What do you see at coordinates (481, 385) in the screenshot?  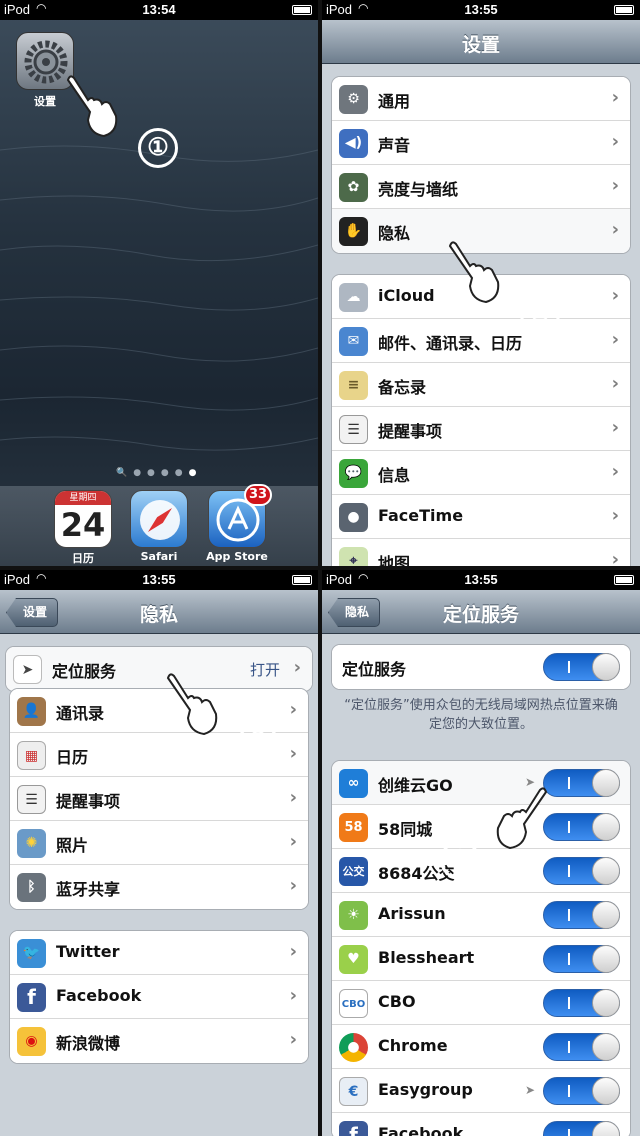 I see `settings-row-notes: ≡ 备忘录 ›` at bounding box center [481, 385].